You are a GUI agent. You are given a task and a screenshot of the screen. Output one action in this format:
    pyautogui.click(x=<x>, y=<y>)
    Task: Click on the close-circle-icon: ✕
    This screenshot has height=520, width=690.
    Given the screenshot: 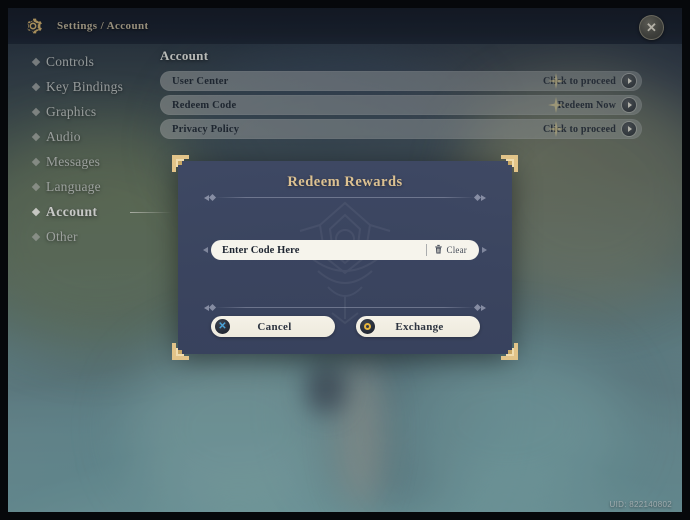 What is the action you would take?
    pyautogui.click(x=222, y=326)
    